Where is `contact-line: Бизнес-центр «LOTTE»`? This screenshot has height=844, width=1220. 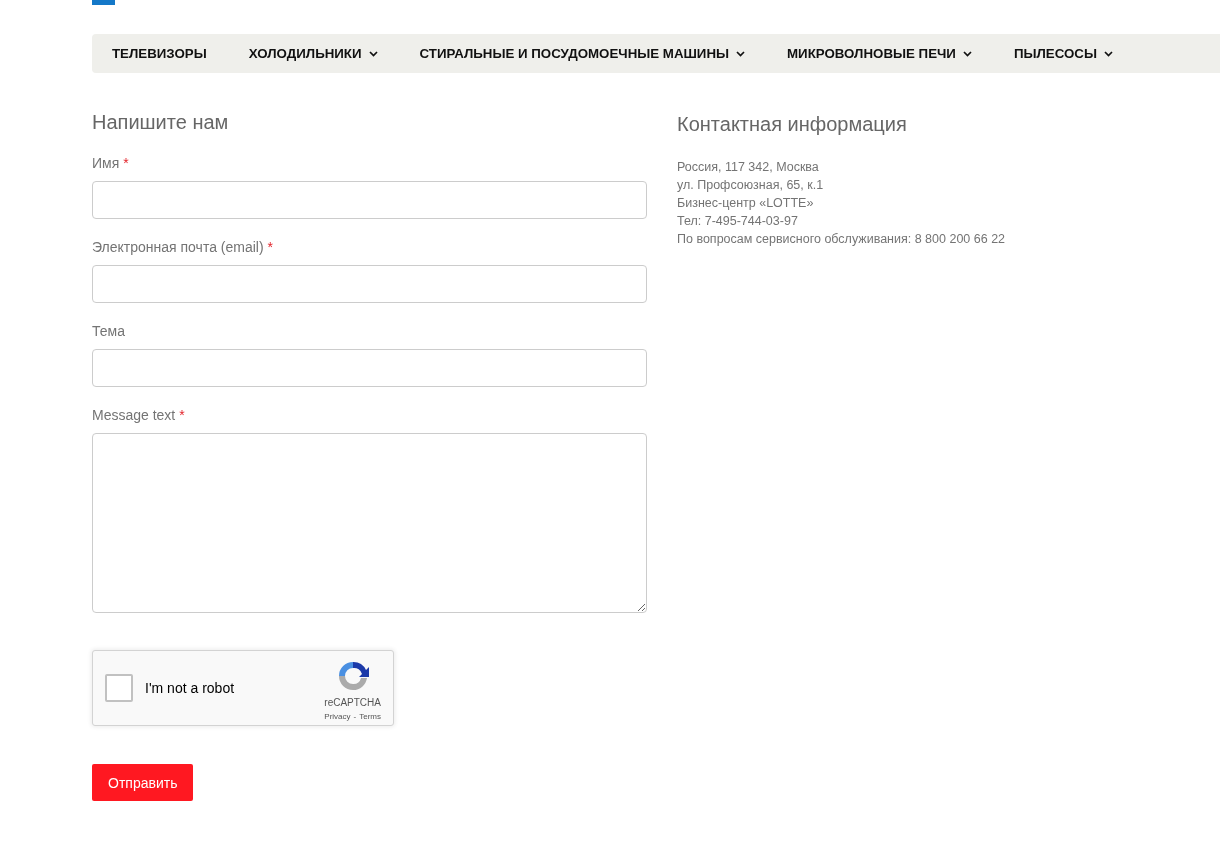 contact-line: Бизнес-центр «LOTTE» is located at coordinates (746, 203).